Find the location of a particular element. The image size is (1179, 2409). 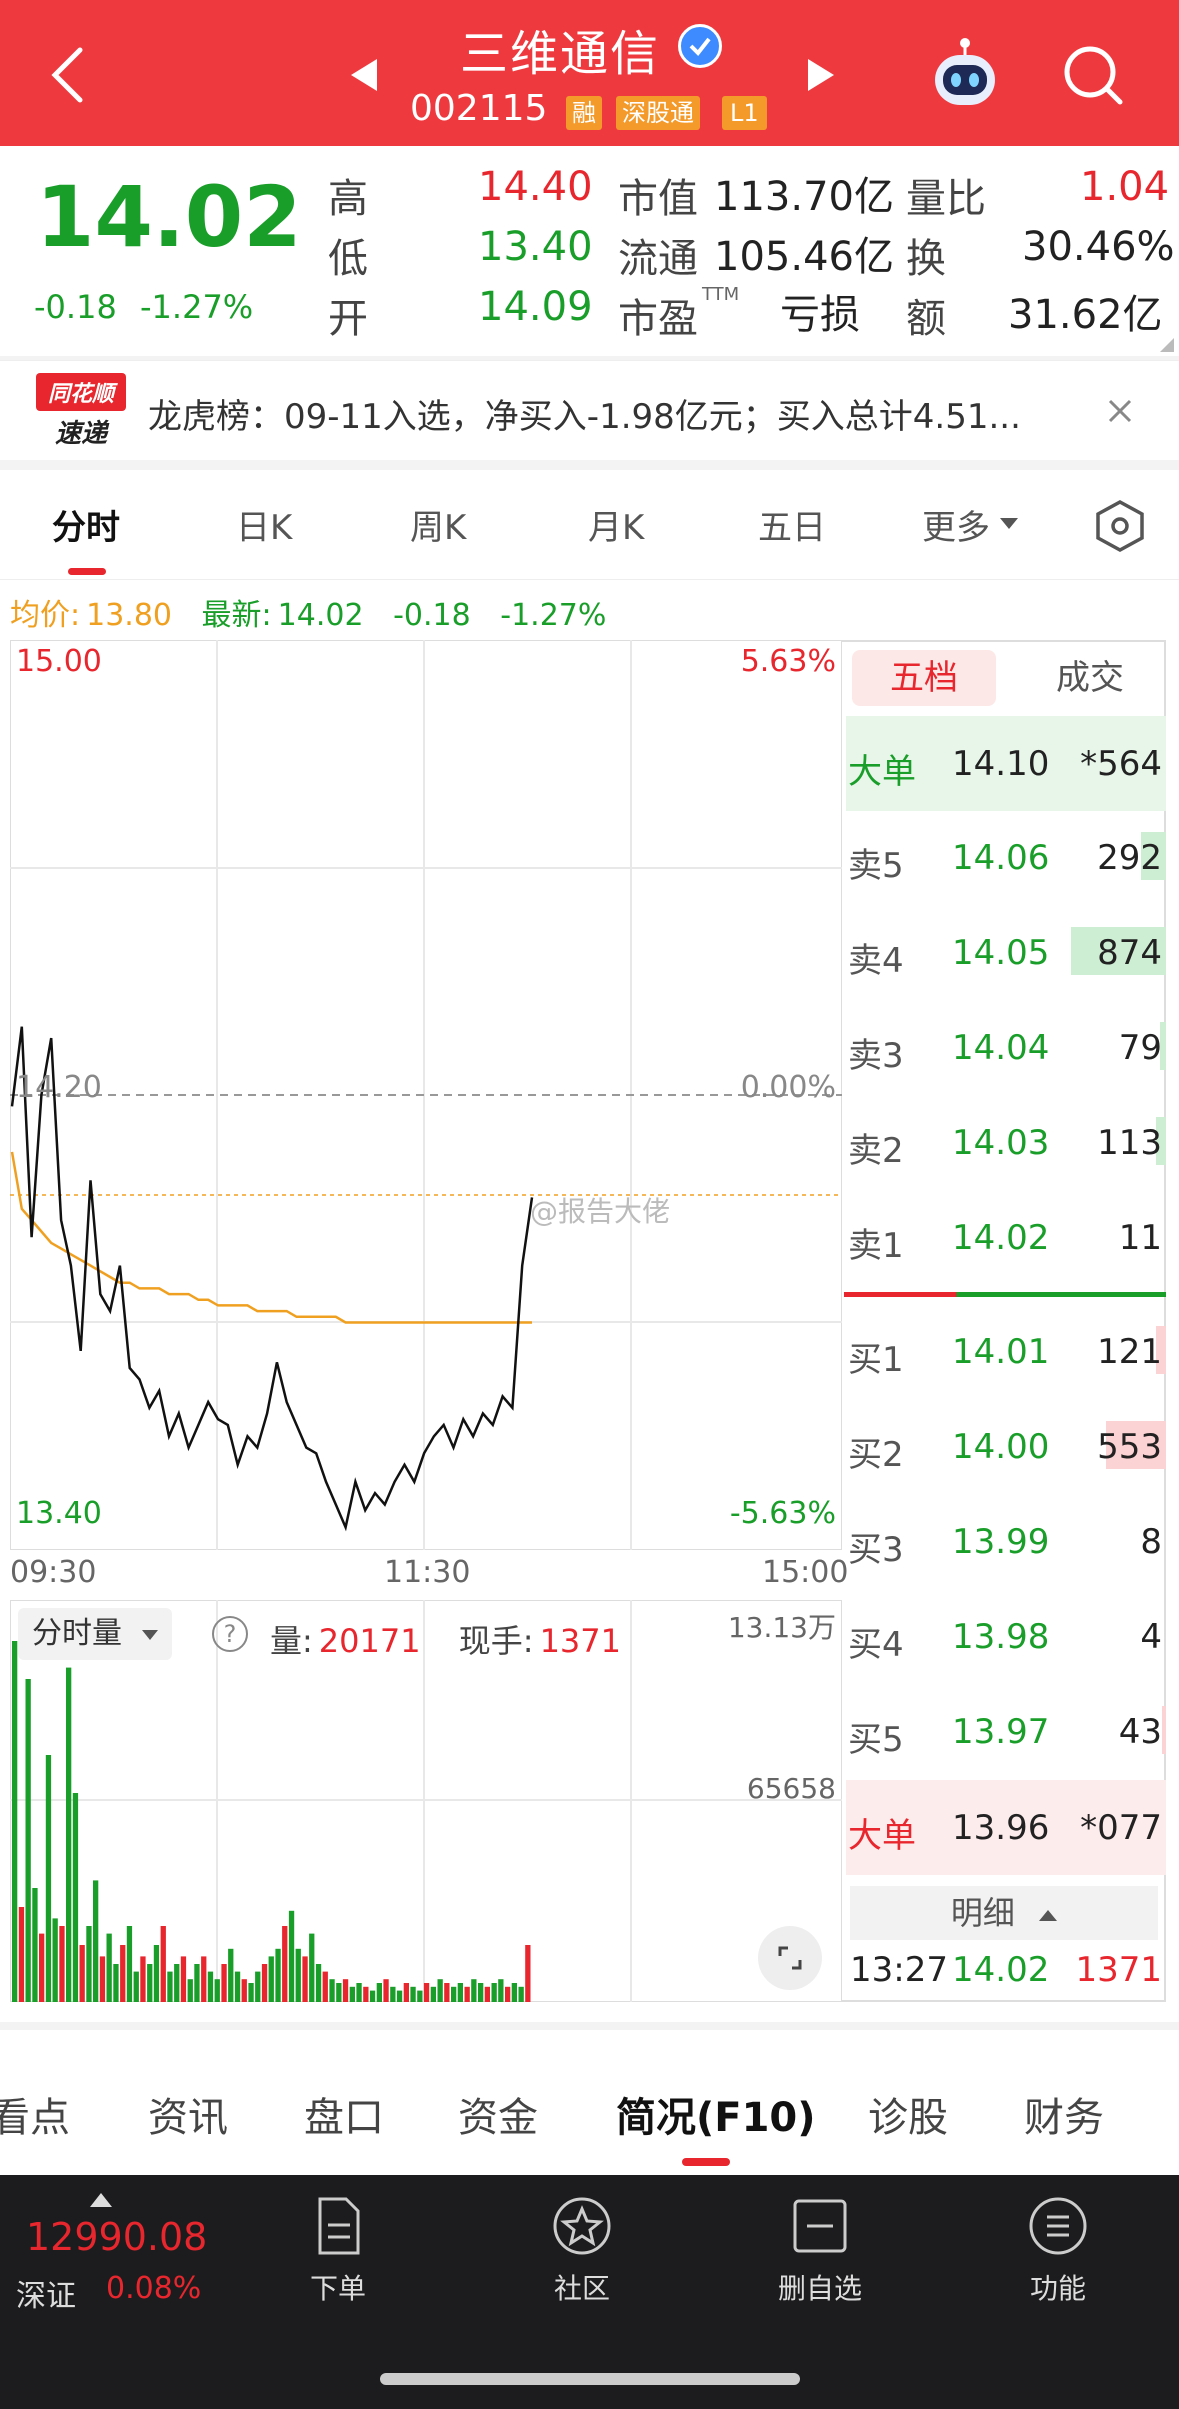

fullscreen-icon is located at coordinates (790, 1958).